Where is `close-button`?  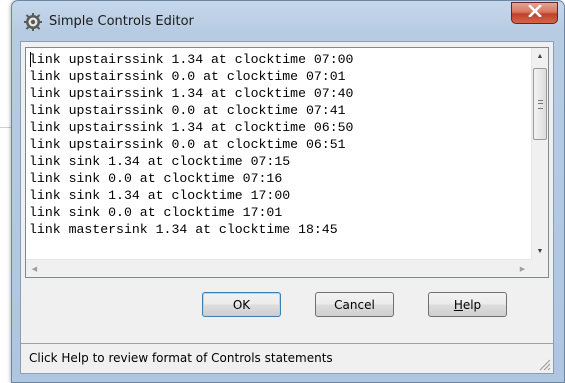 close-button is located at coordinates (534, 13).